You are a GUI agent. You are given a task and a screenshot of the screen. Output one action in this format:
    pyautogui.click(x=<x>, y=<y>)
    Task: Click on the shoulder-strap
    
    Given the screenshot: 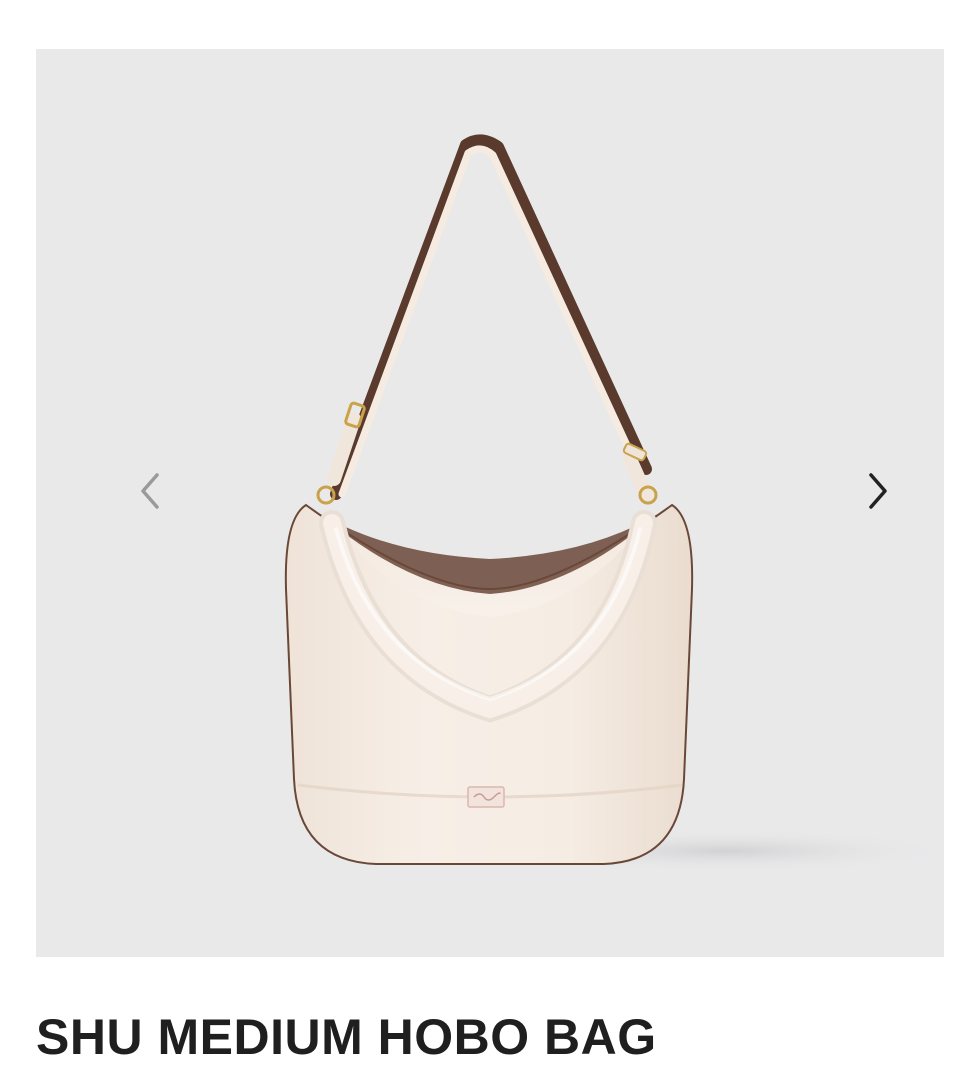 What is the action you would take?
    pyautogui.click(x=489, y=341)
    